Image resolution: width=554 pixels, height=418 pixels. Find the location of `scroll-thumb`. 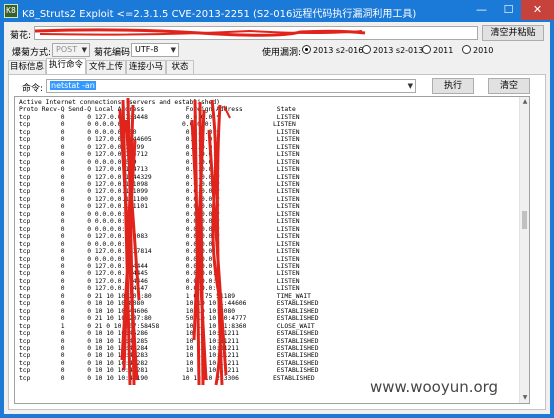

scroll-thumb is located at coordinates (524, 220).